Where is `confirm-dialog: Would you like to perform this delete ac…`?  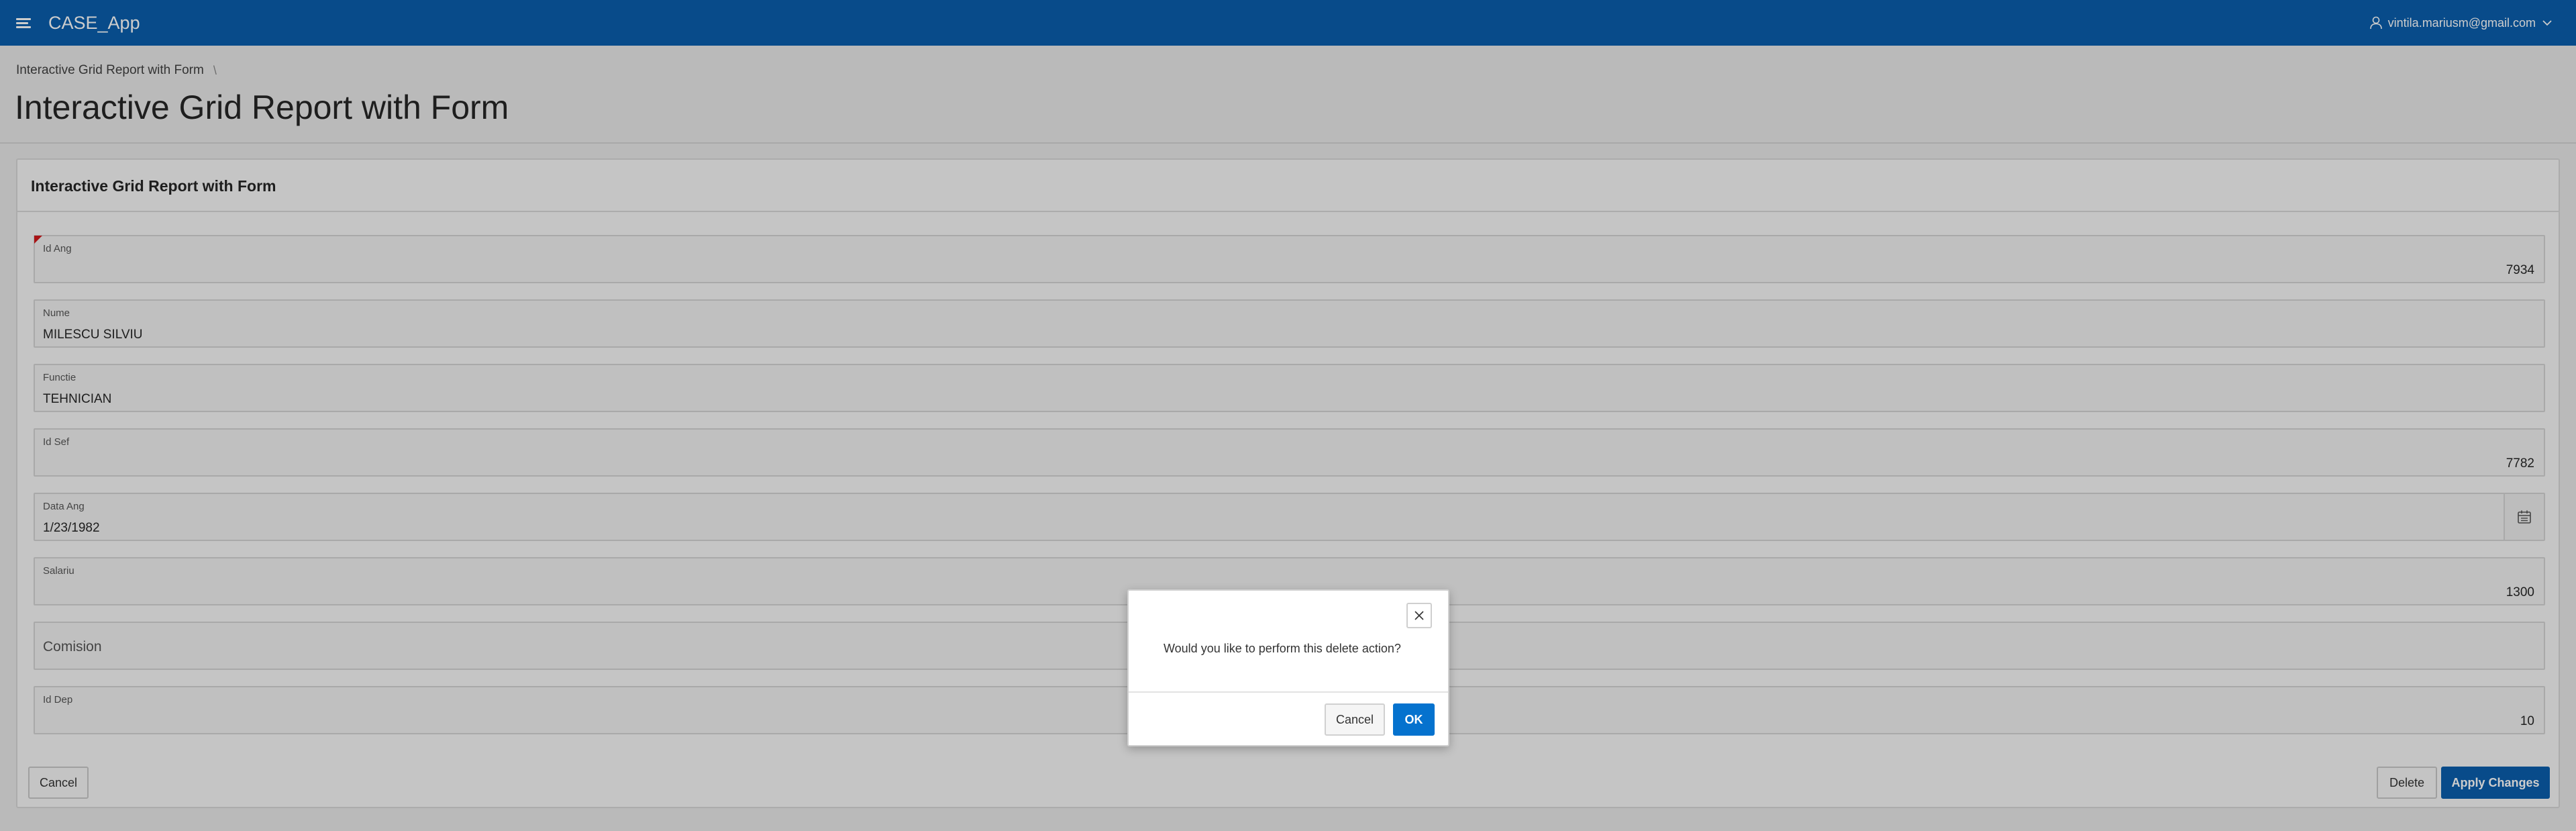 confirm-dialog: Would you like to perform this delete ac… is located at coordinates (1288, 667).